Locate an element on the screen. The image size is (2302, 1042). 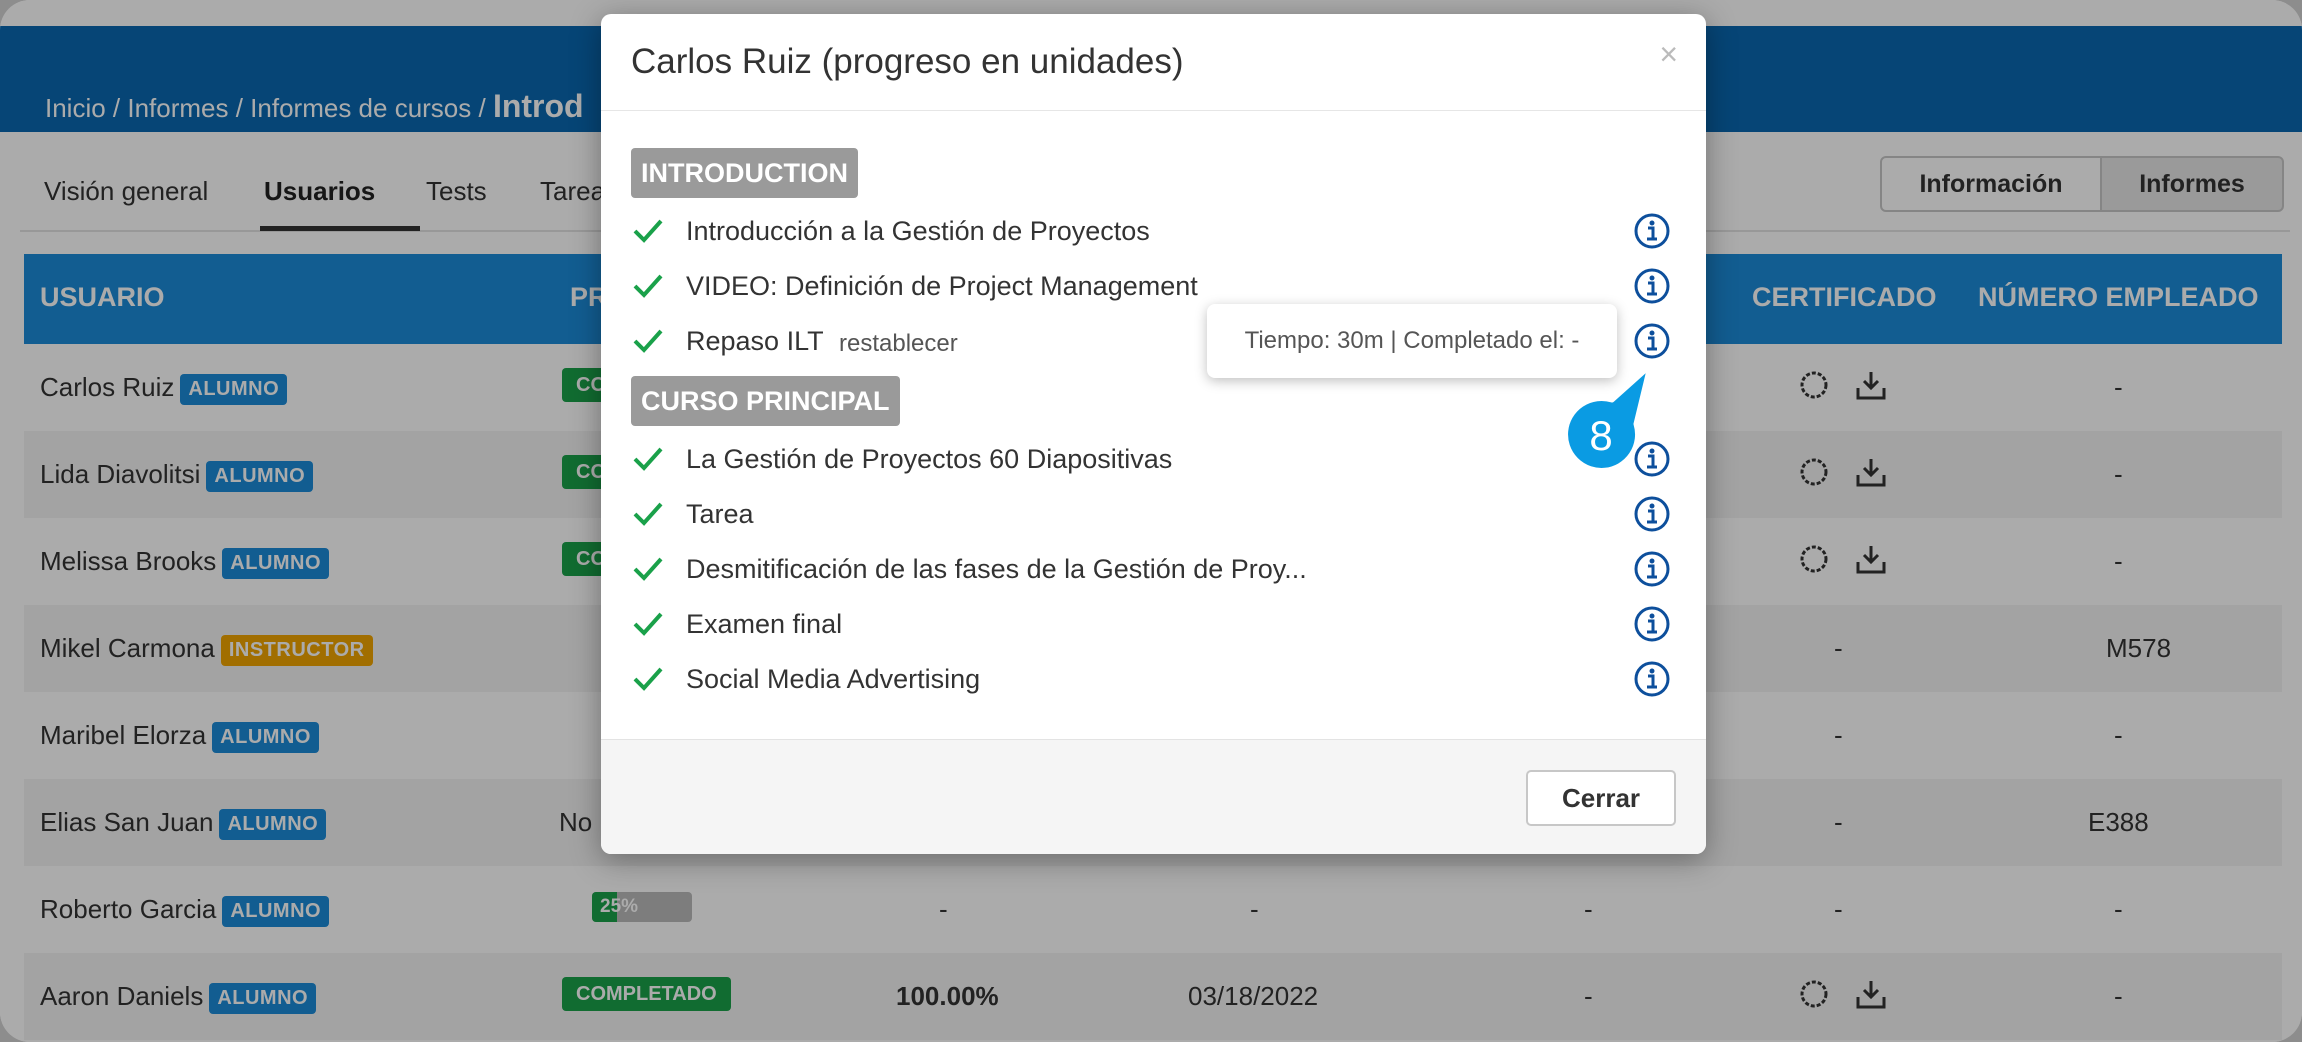
close-button: Cerrar is located at coordinates (1601, 798).